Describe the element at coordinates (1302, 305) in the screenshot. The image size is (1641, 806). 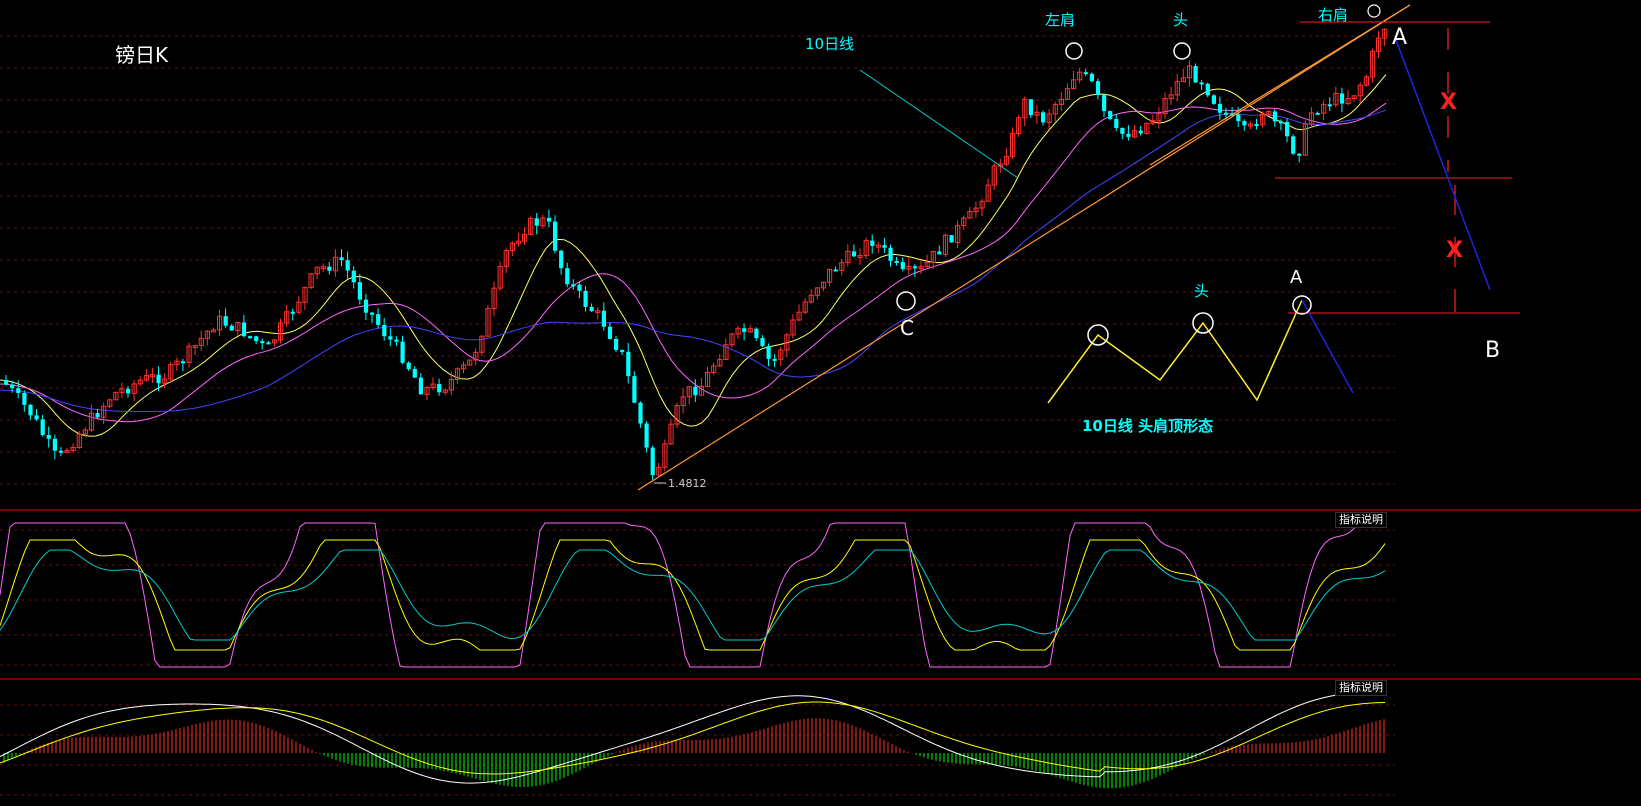
I see `inset-right-marker` at that location.